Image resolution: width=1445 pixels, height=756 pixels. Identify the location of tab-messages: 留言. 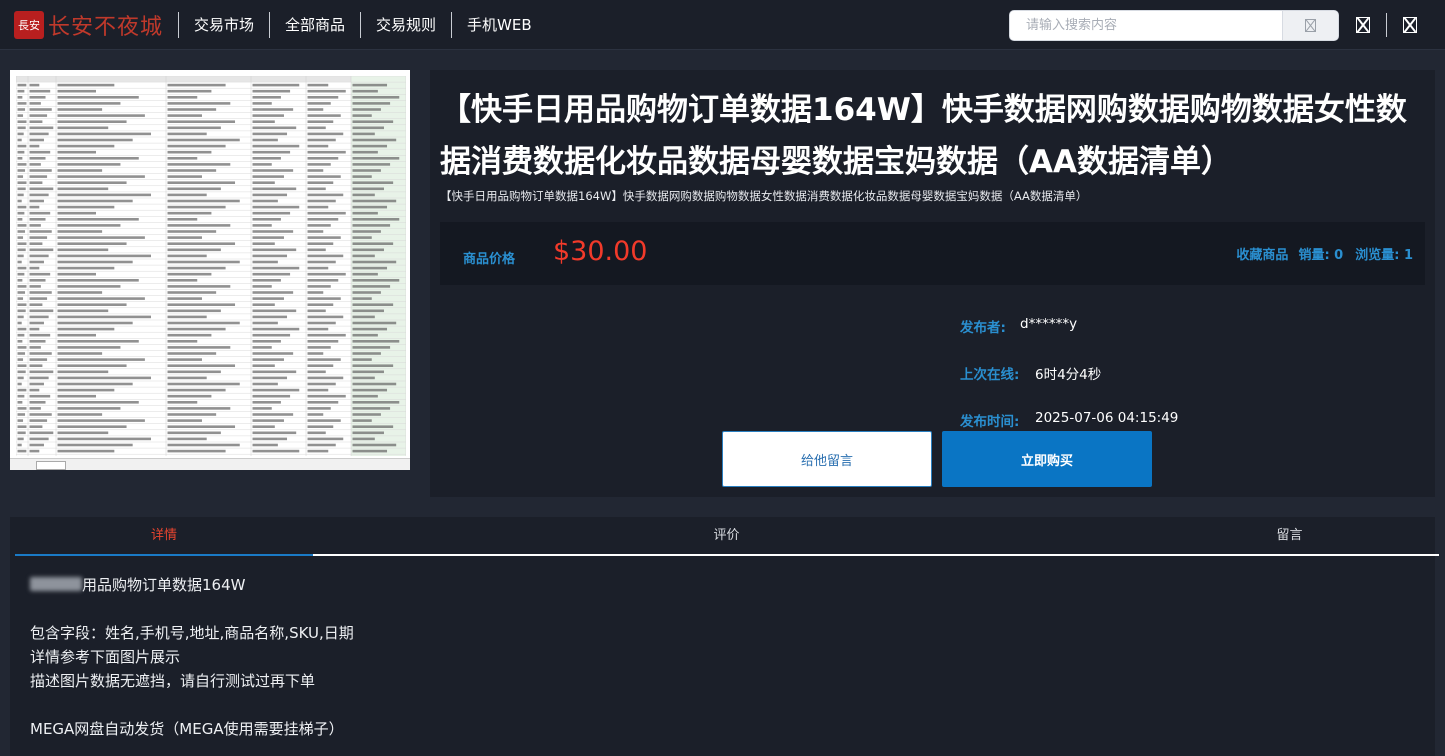
(1289, 536).